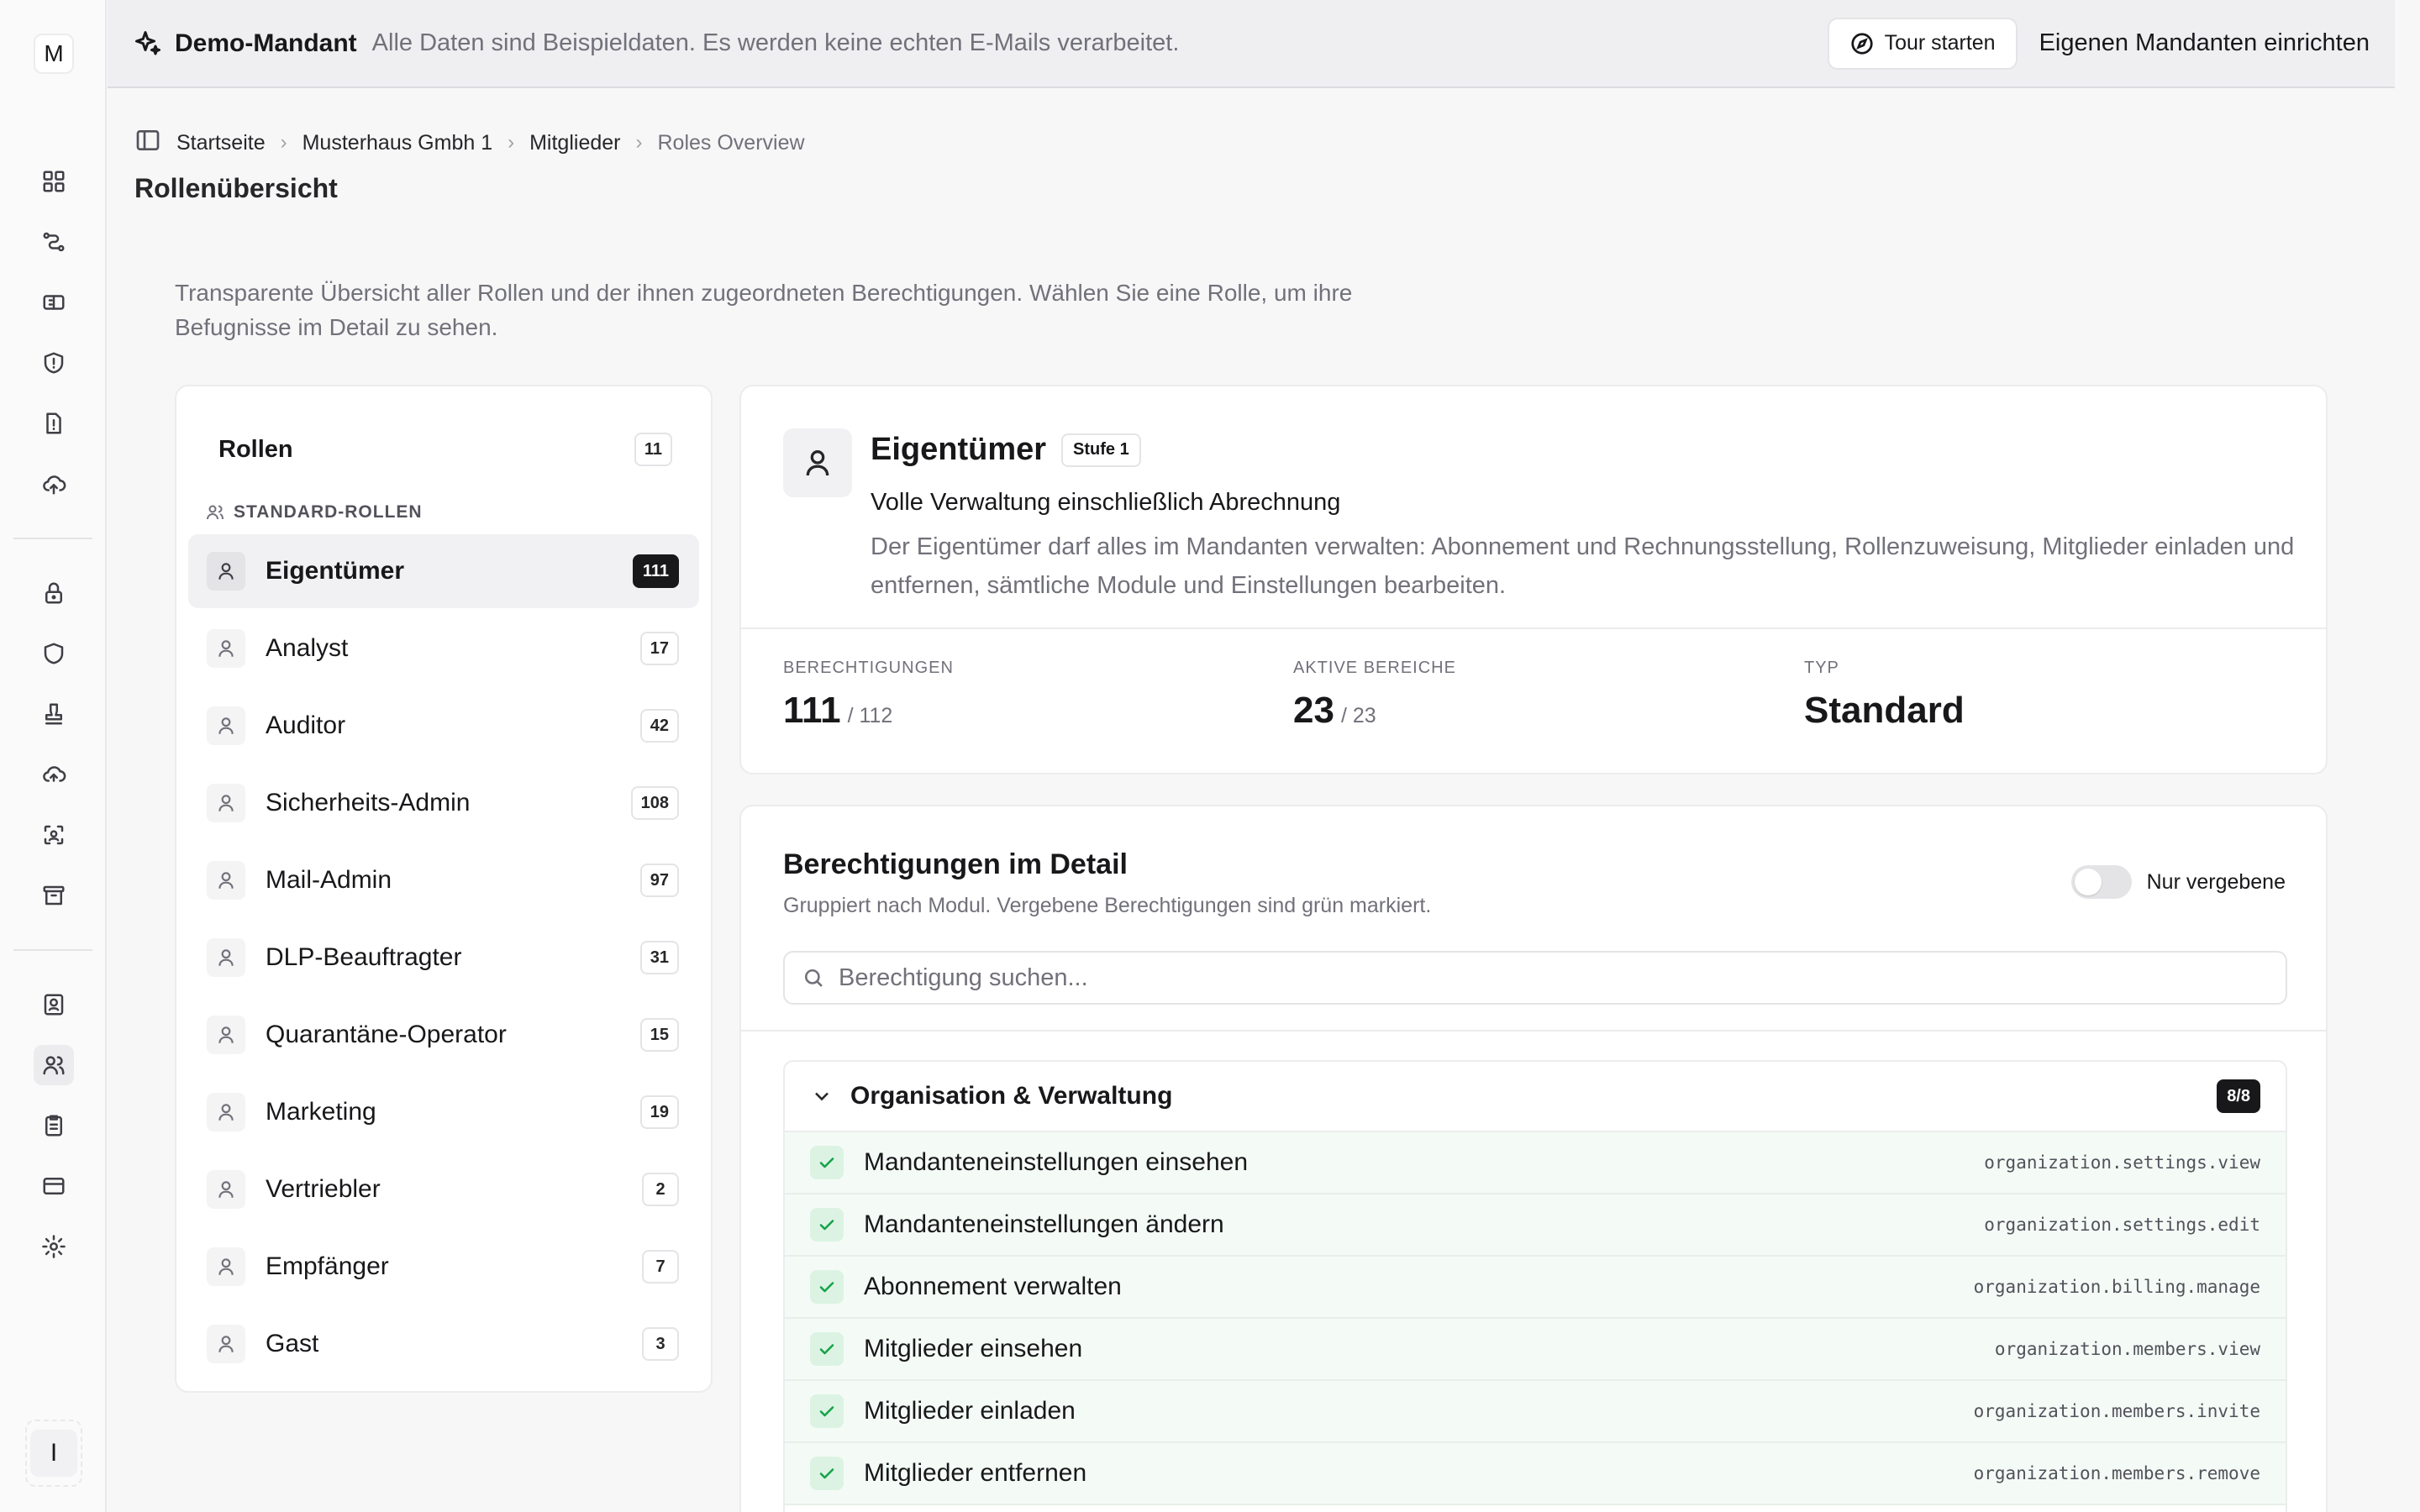 Image resolution: width=2420 pixels, height=1512 pixels. What do you see at coordinates (54, 714) in the screenshot?
I see `stamp-icon` at bounding box center [54, 714].